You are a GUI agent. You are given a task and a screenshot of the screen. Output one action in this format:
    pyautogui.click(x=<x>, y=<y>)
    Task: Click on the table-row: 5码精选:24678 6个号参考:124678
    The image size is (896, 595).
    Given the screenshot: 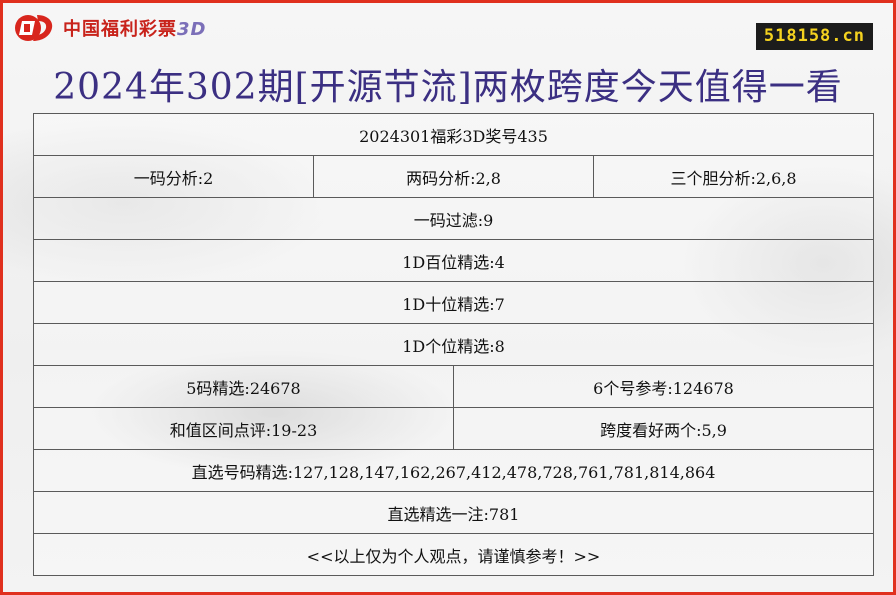 What is the action you would take?
    pyautogui.click(x=453, y=386)
    